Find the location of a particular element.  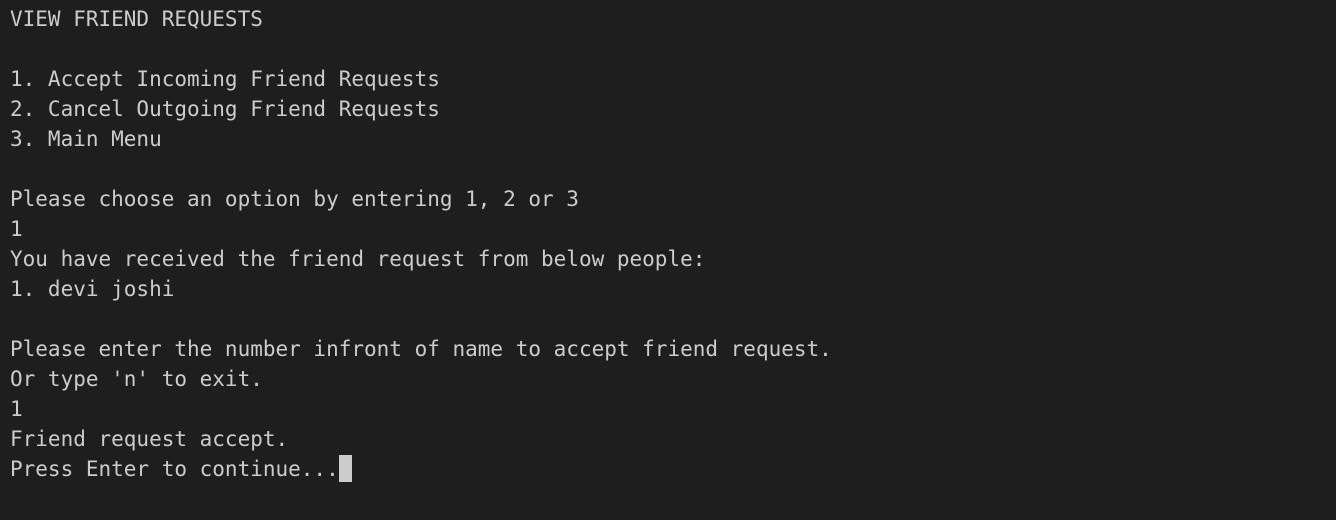

terminal-menu-option-1: 1. Accept Incoming Friend Requests is located at coordinates (225, 79).